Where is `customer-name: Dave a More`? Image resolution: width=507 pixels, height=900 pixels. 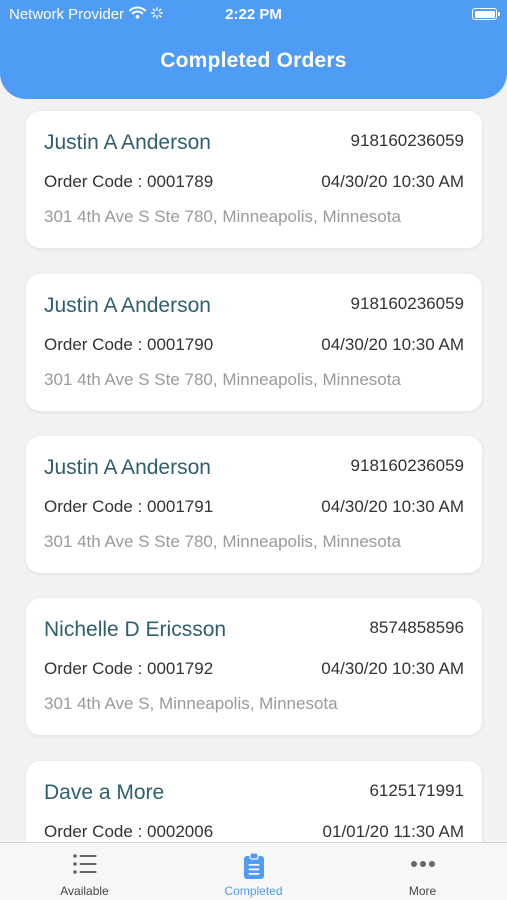
customer-name: Dave a More is located at coordinates (104, 792).